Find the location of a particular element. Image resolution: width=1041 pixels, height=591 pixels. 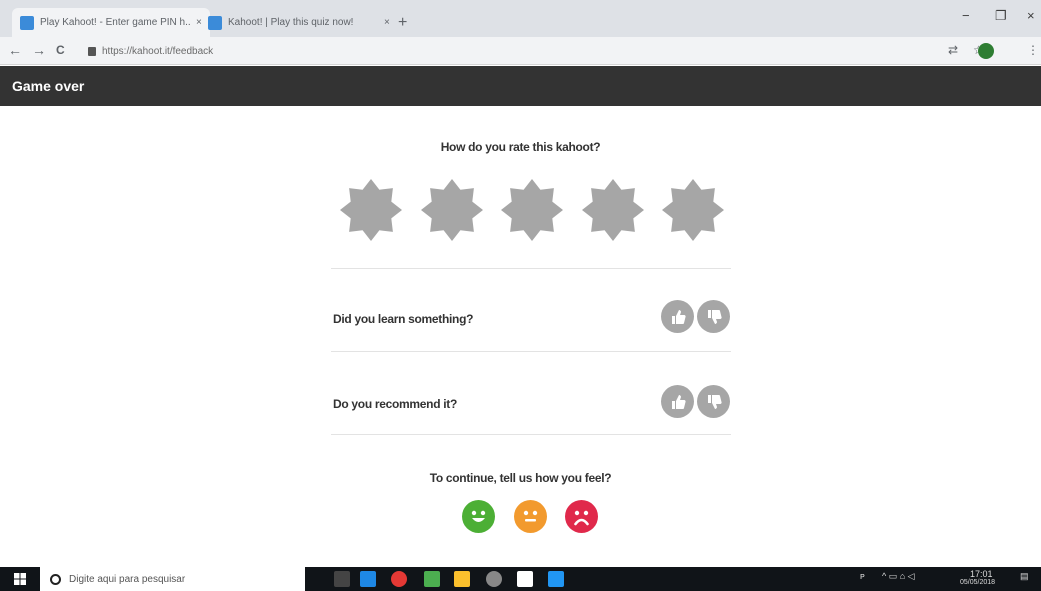

clock-time: 17:01 is located at coordinates (981, 574).